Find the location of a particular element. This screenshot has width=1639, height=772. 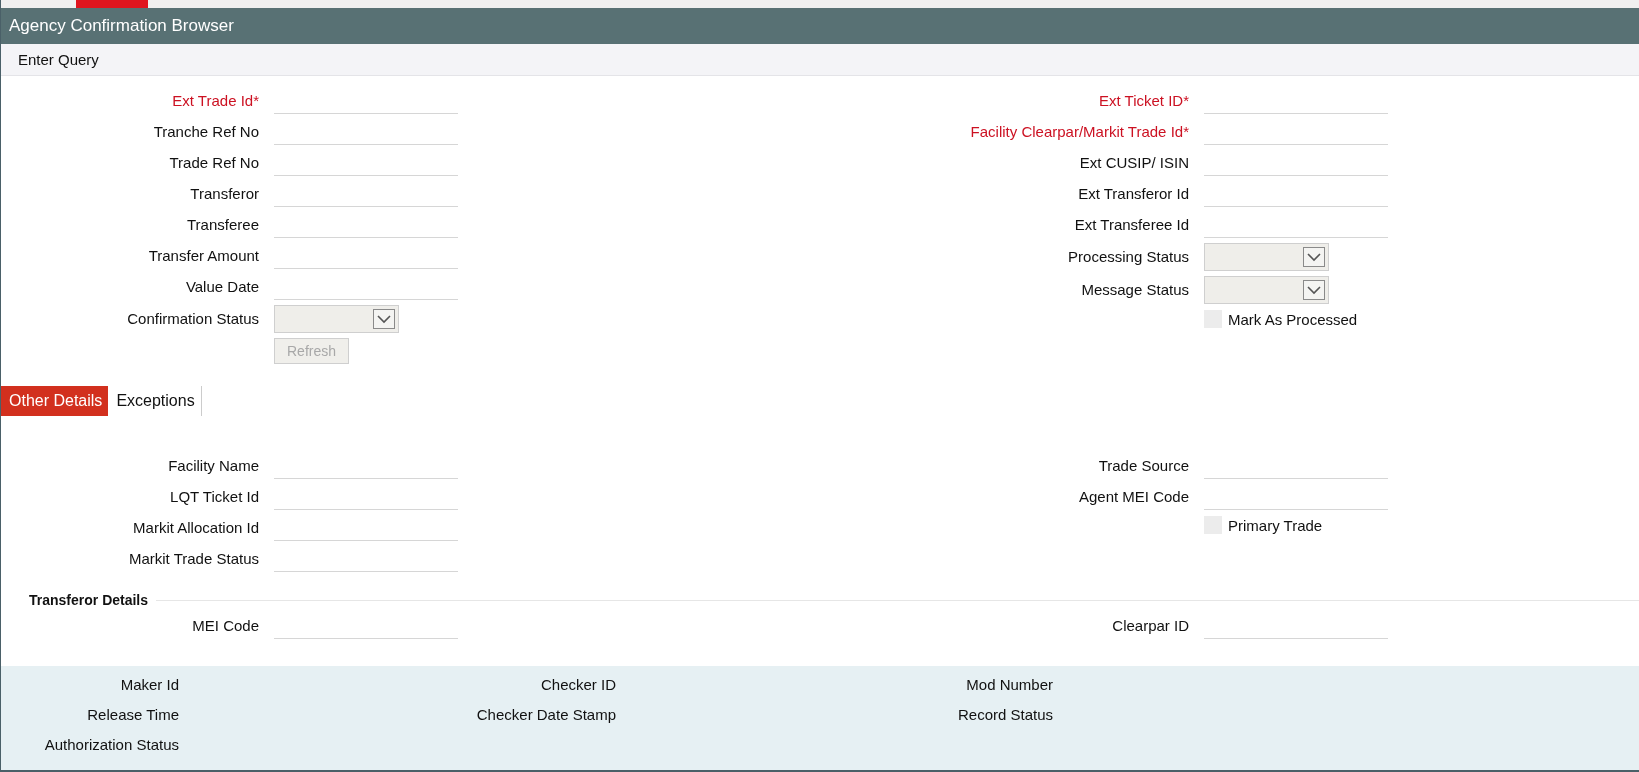

field-label: Transfer Amount is located at coordinates (203, 255).